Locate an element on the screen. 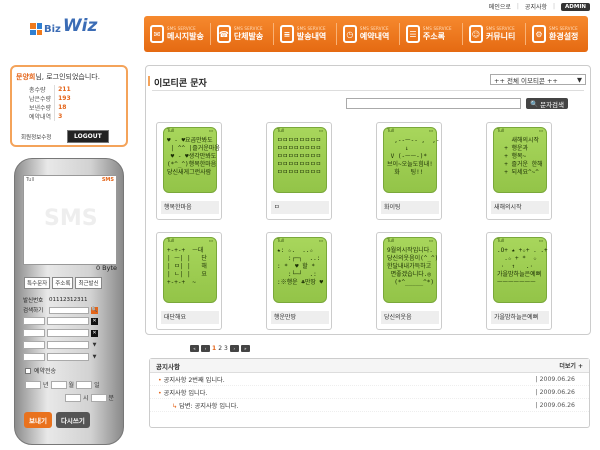 This screenshot has height=450, width=600. phone-form: 발신번호 01112312311 검색하기 🔍 ✕ ✕ ▼ ▼ is located at coordinates (70, 329).